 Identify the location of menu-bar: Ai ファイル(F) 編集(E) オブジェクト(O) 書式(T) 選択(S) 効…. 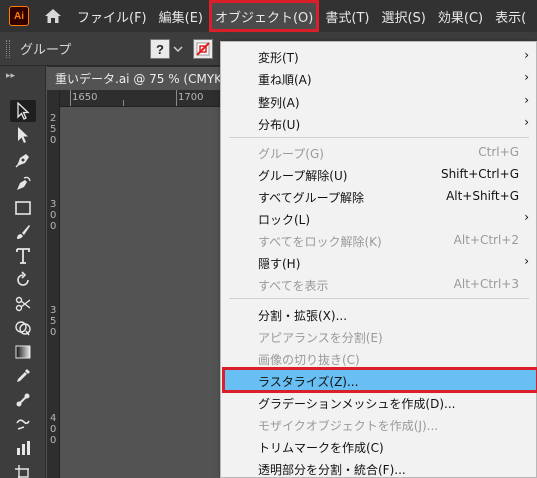
(268, 16).